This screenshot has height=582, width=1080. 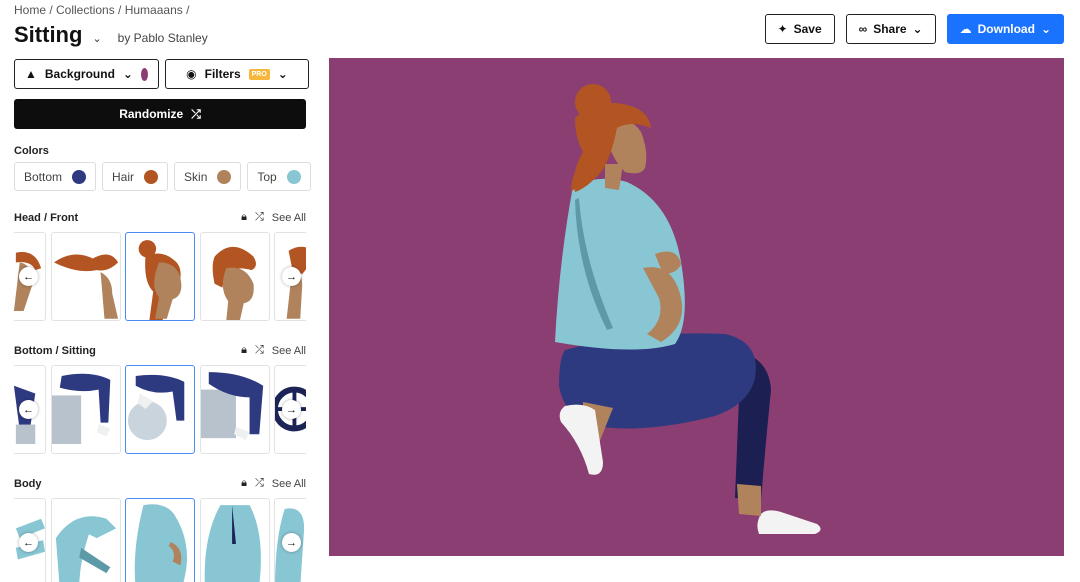 I want to click on share-button: ∞ Share ⌄, so click(x=890, y=29).